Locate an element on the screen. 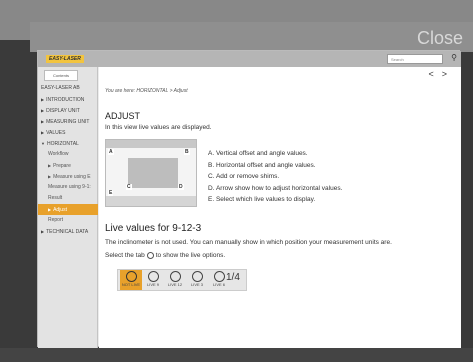  legend-item: A. Vertical offset and angle values. is located at coordinates (258, 153).